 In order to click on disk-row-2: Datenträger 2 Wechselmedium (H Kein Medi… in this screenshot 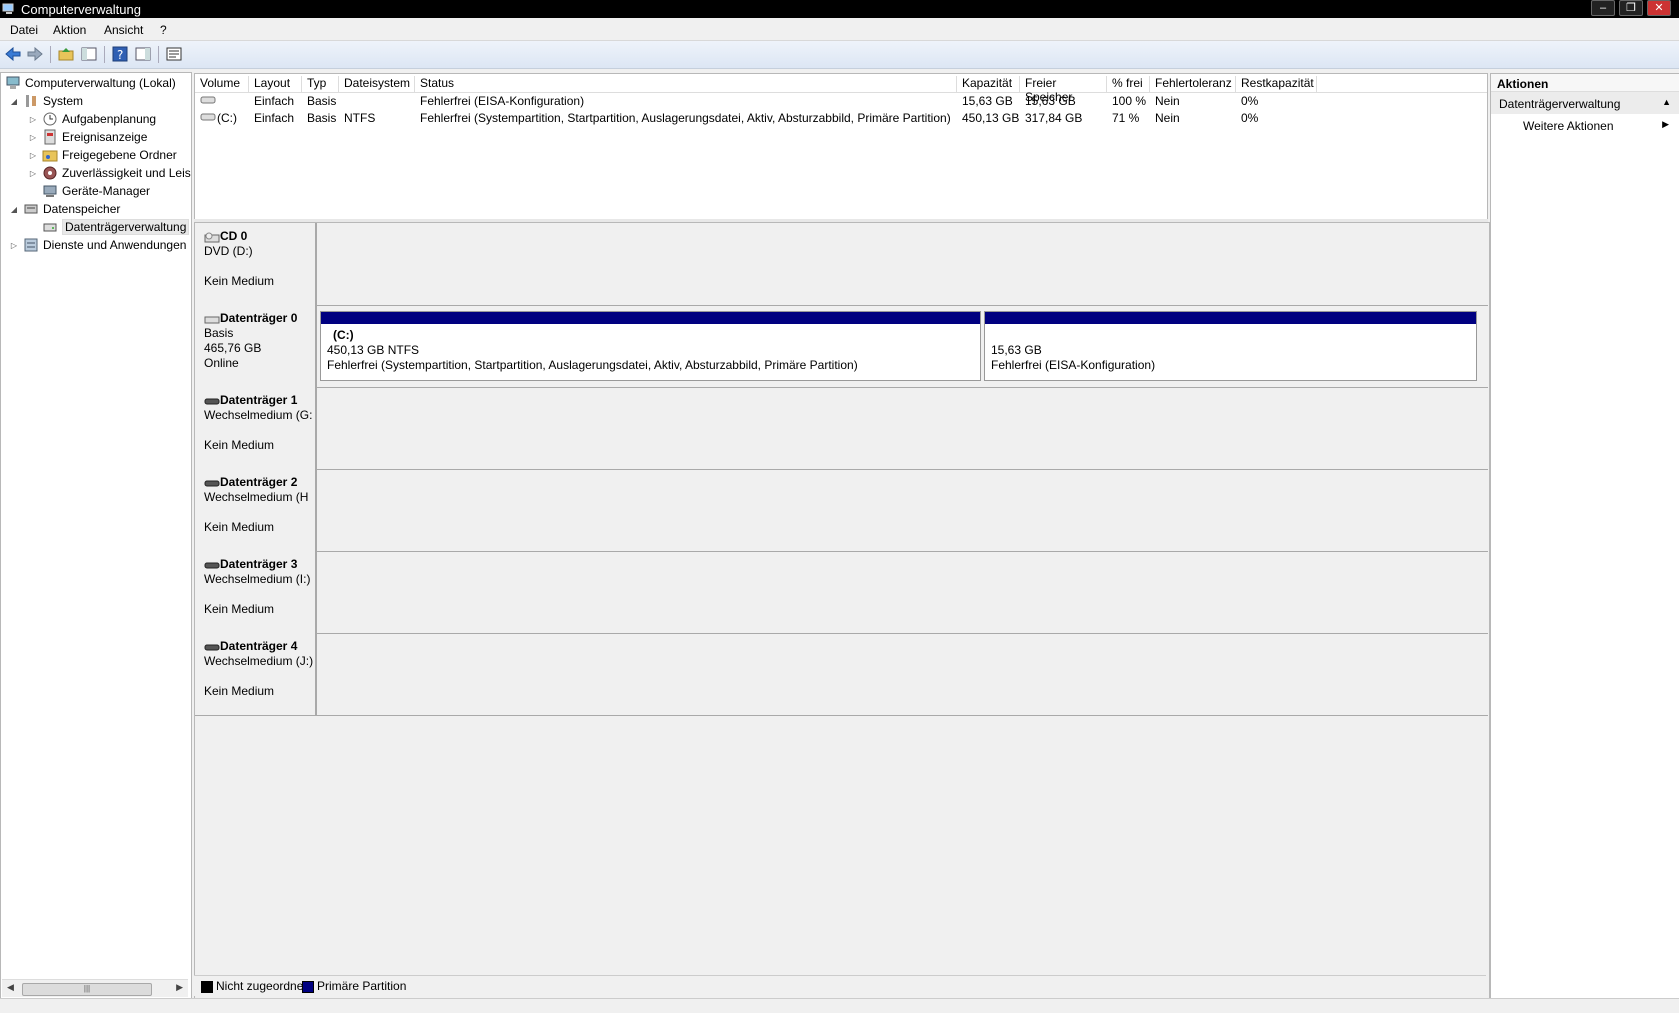, I will do `click(841, 510)`.